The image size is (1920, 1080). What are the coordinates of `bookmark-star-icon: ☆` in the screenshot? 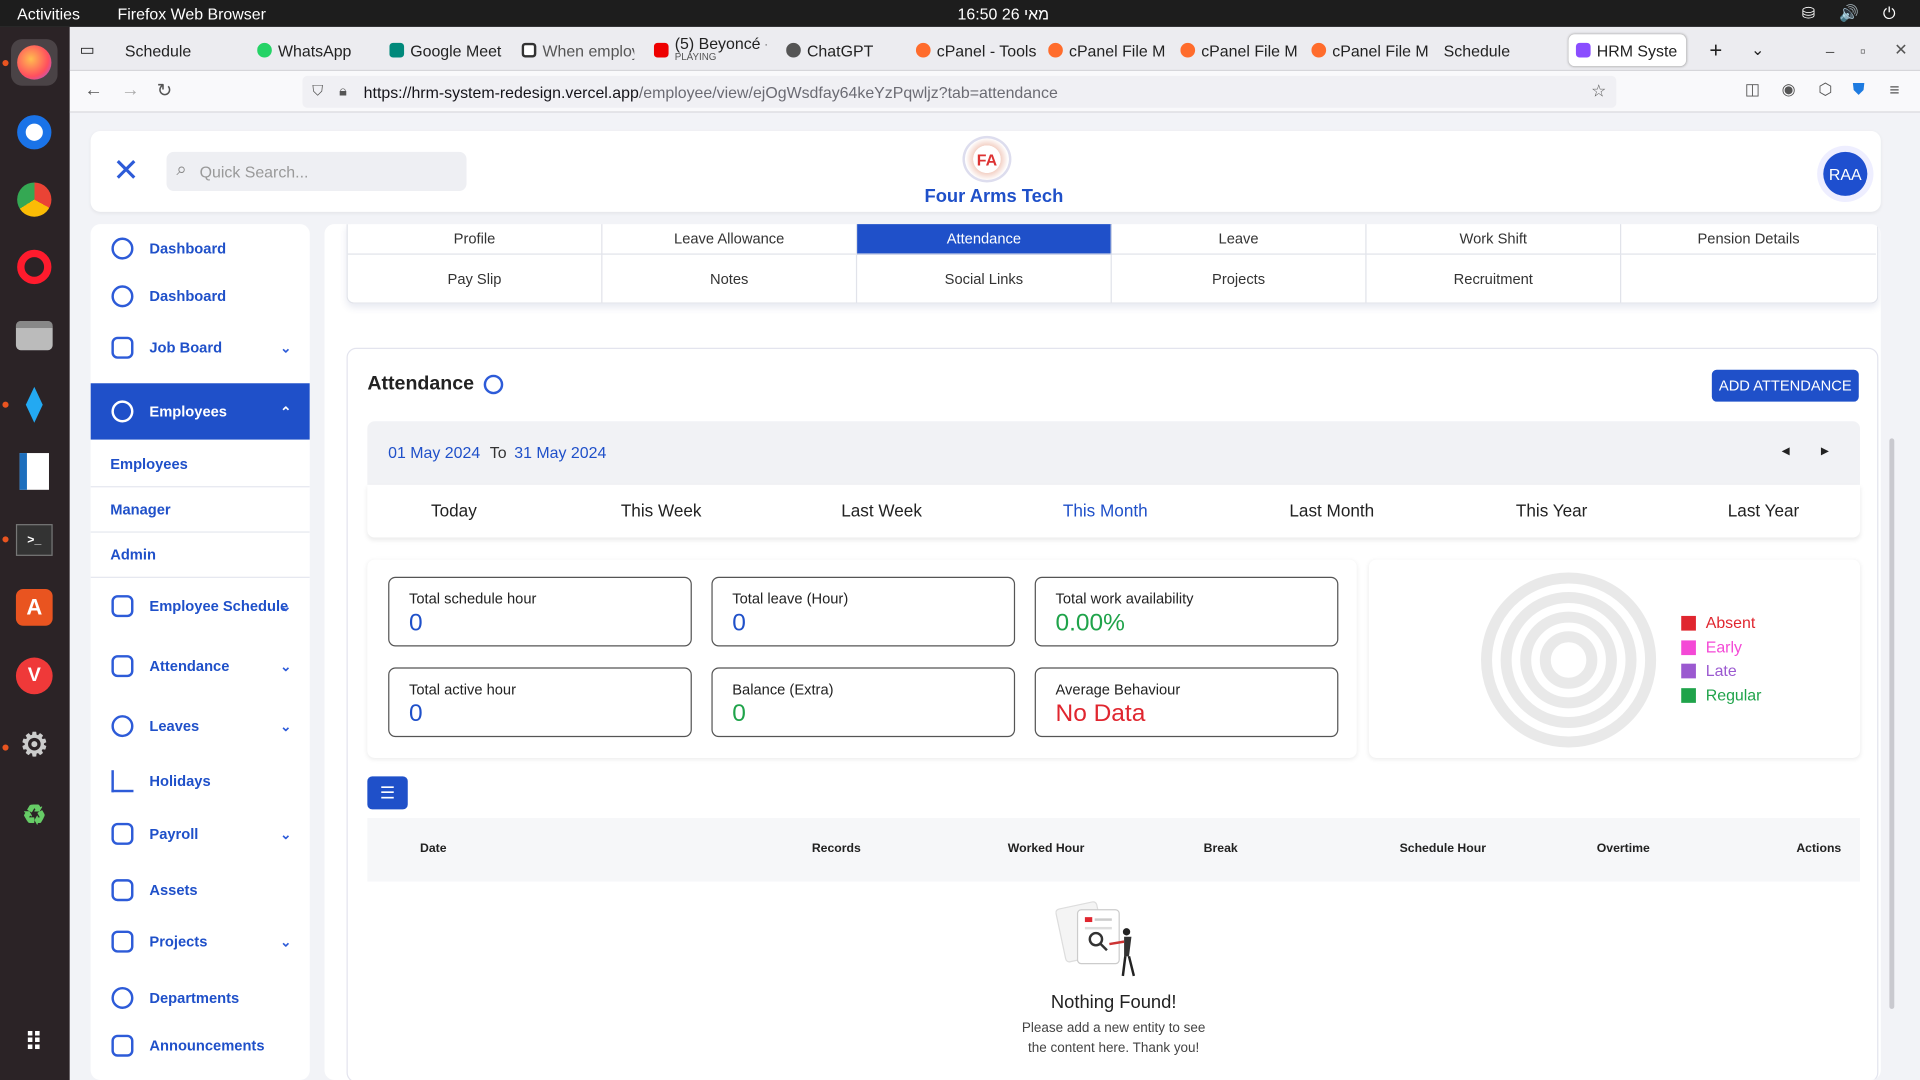 It's located at (1598, 91).